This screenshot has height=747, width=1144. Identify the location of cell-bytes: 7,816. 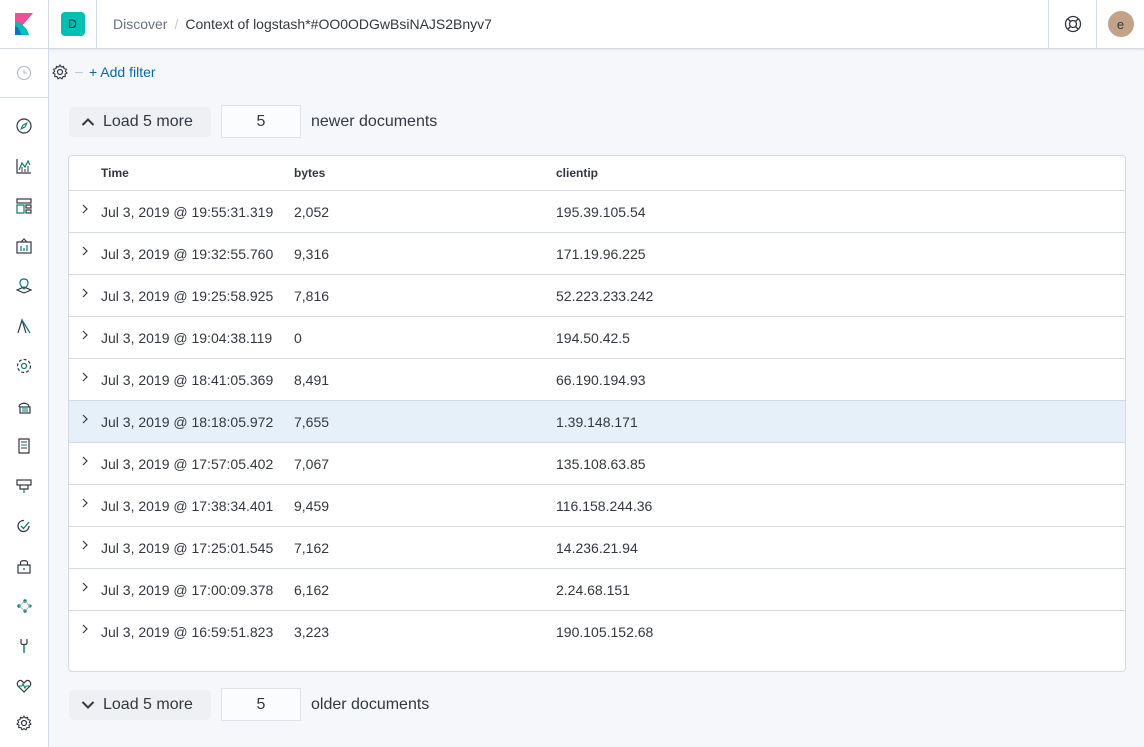
(312, 295).